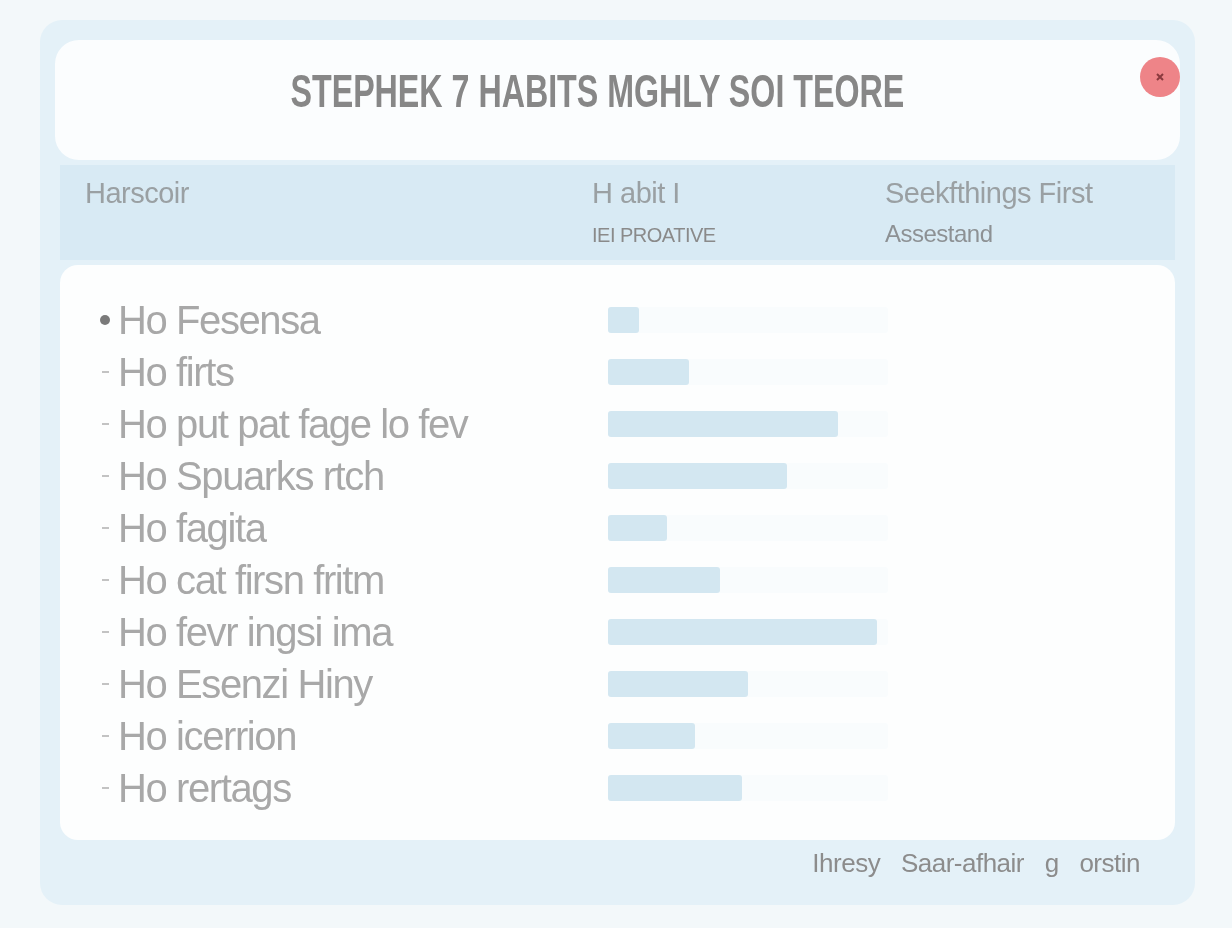  What do you see at coordinates (176, 372) in the screenshot?
I see `row-label: Ho firts` at bounding box center [176, 372].